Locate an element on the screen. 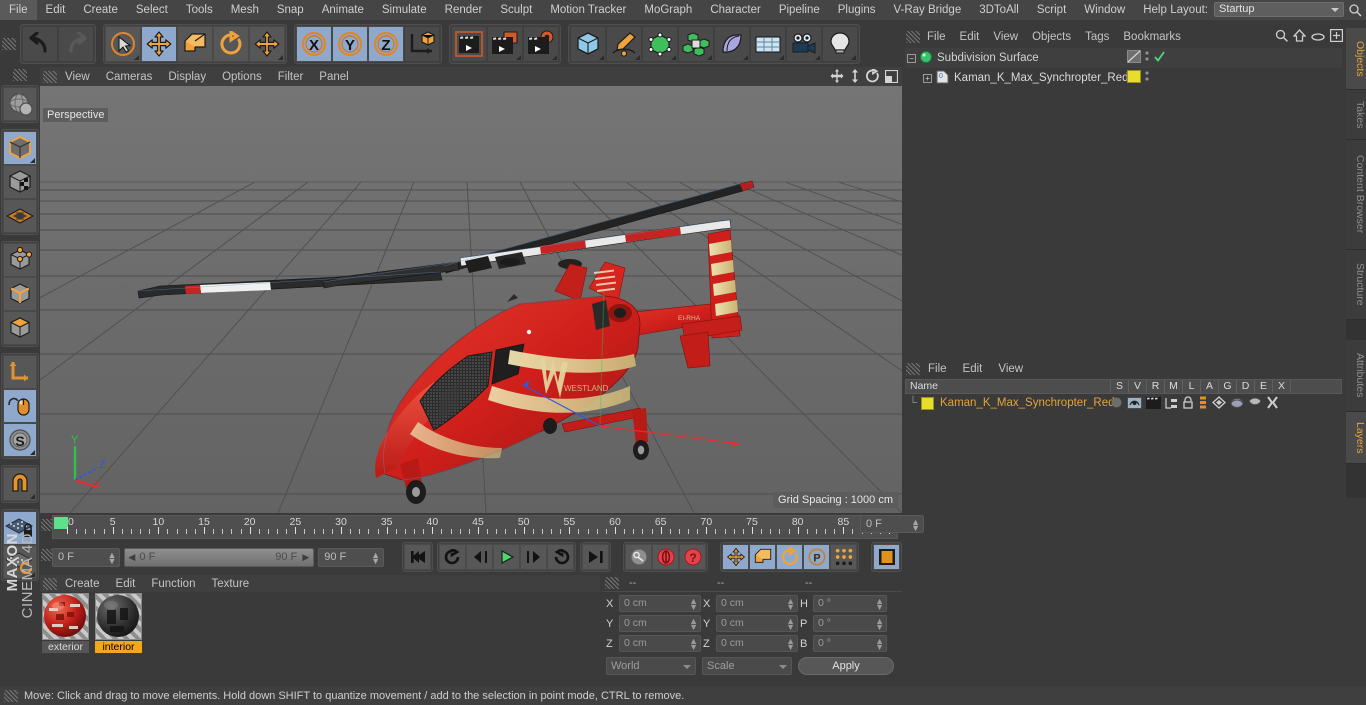  object-row-kaman: + 0 Kaman_K_Max_Synchropter_Red is located at coordinates (1123, 78).